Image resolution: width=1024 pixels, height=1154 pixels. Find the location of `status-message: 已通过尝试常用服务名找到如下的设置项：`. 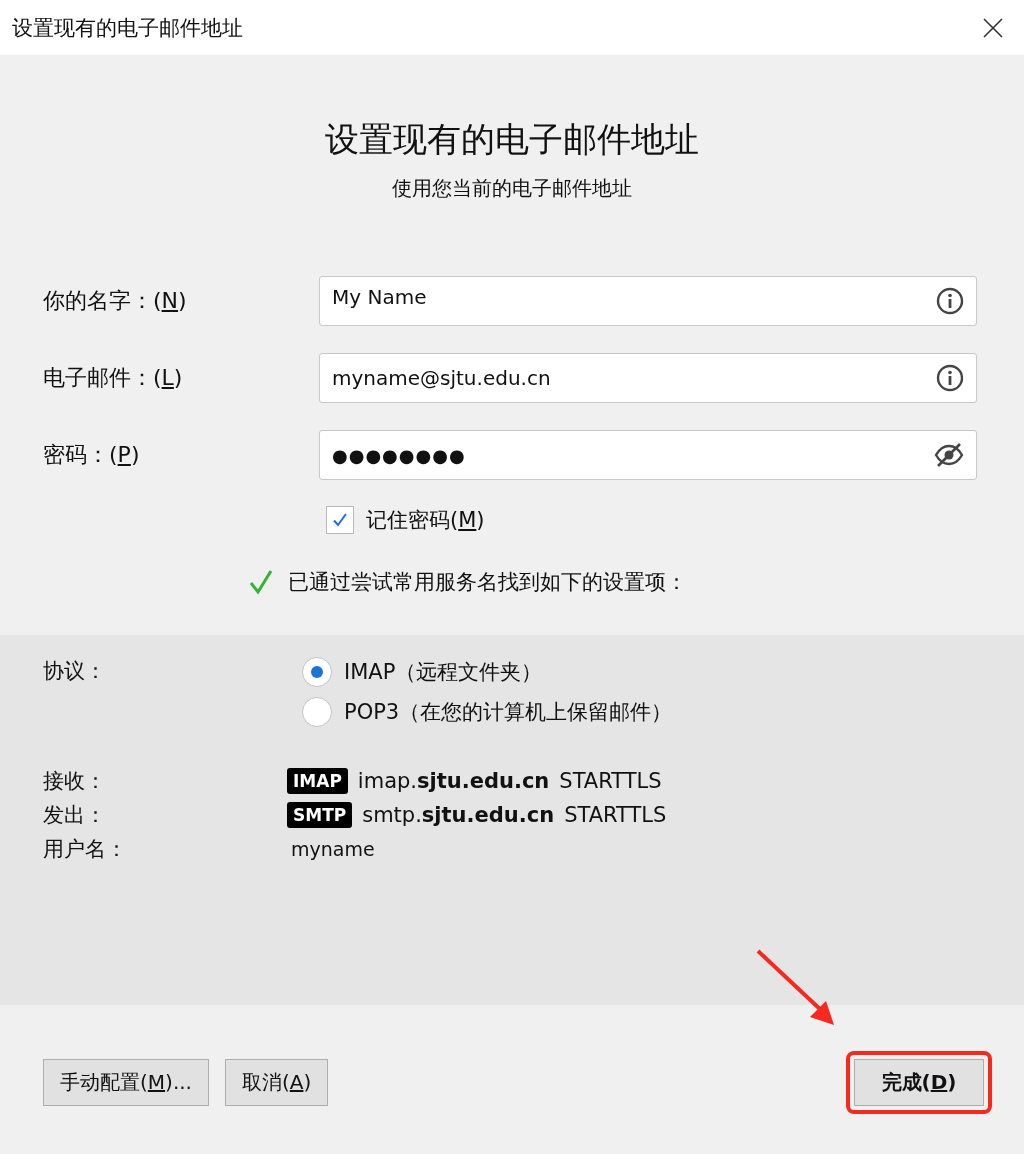

status-message: 已通过尝试常用服务名找到如下的设置项： is located at coordinates (487, 582).